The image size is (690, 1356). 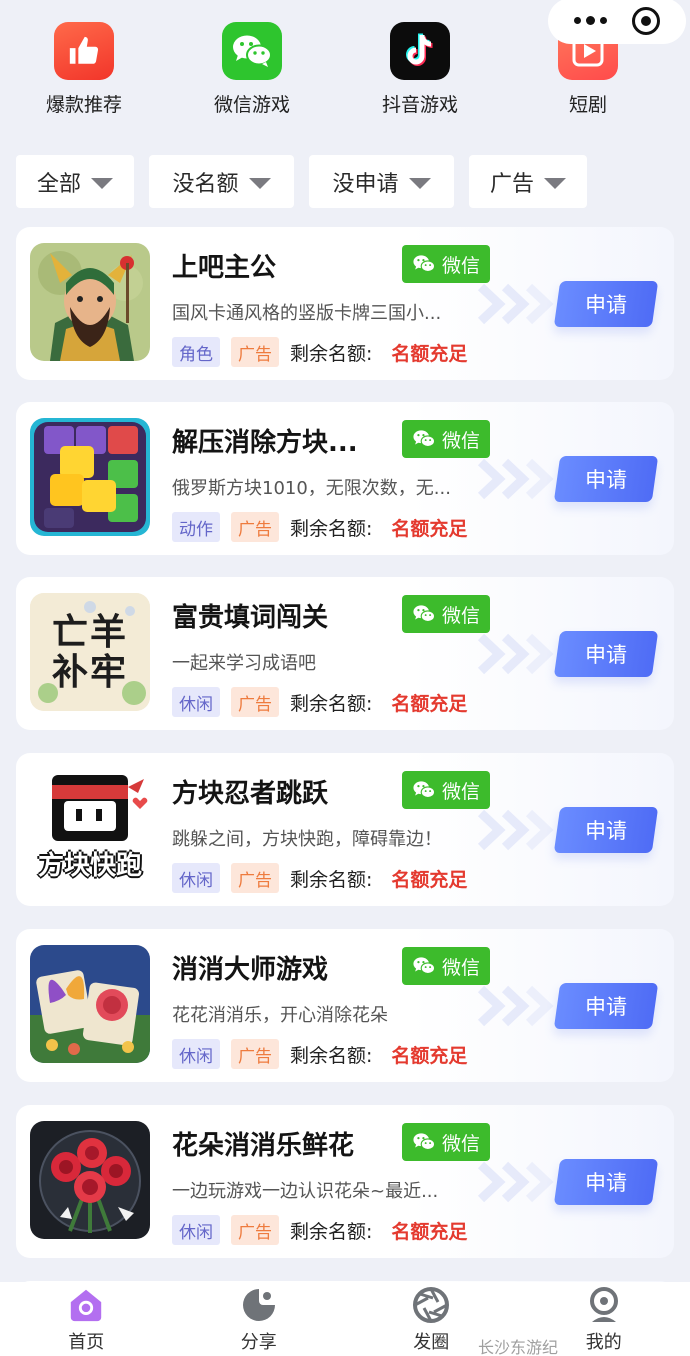 I want to click on share-icon, so click(x=259, y=1305).